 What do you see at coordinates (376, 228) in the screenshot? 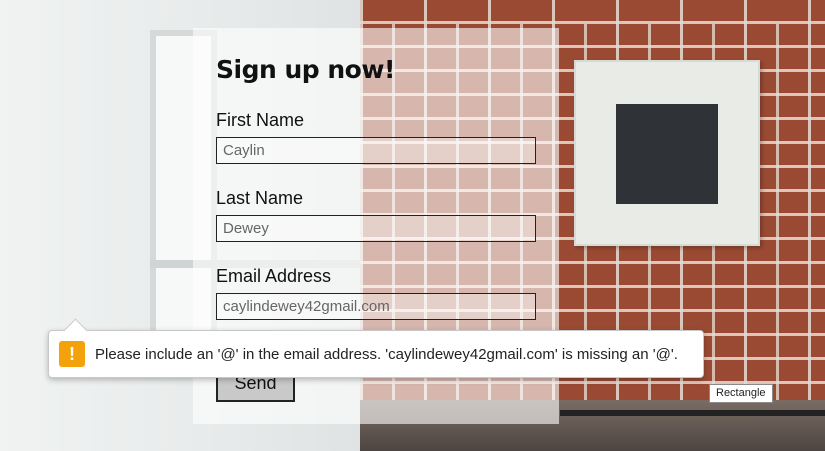
I see `last-name-field` at bounding box center [376, 228].